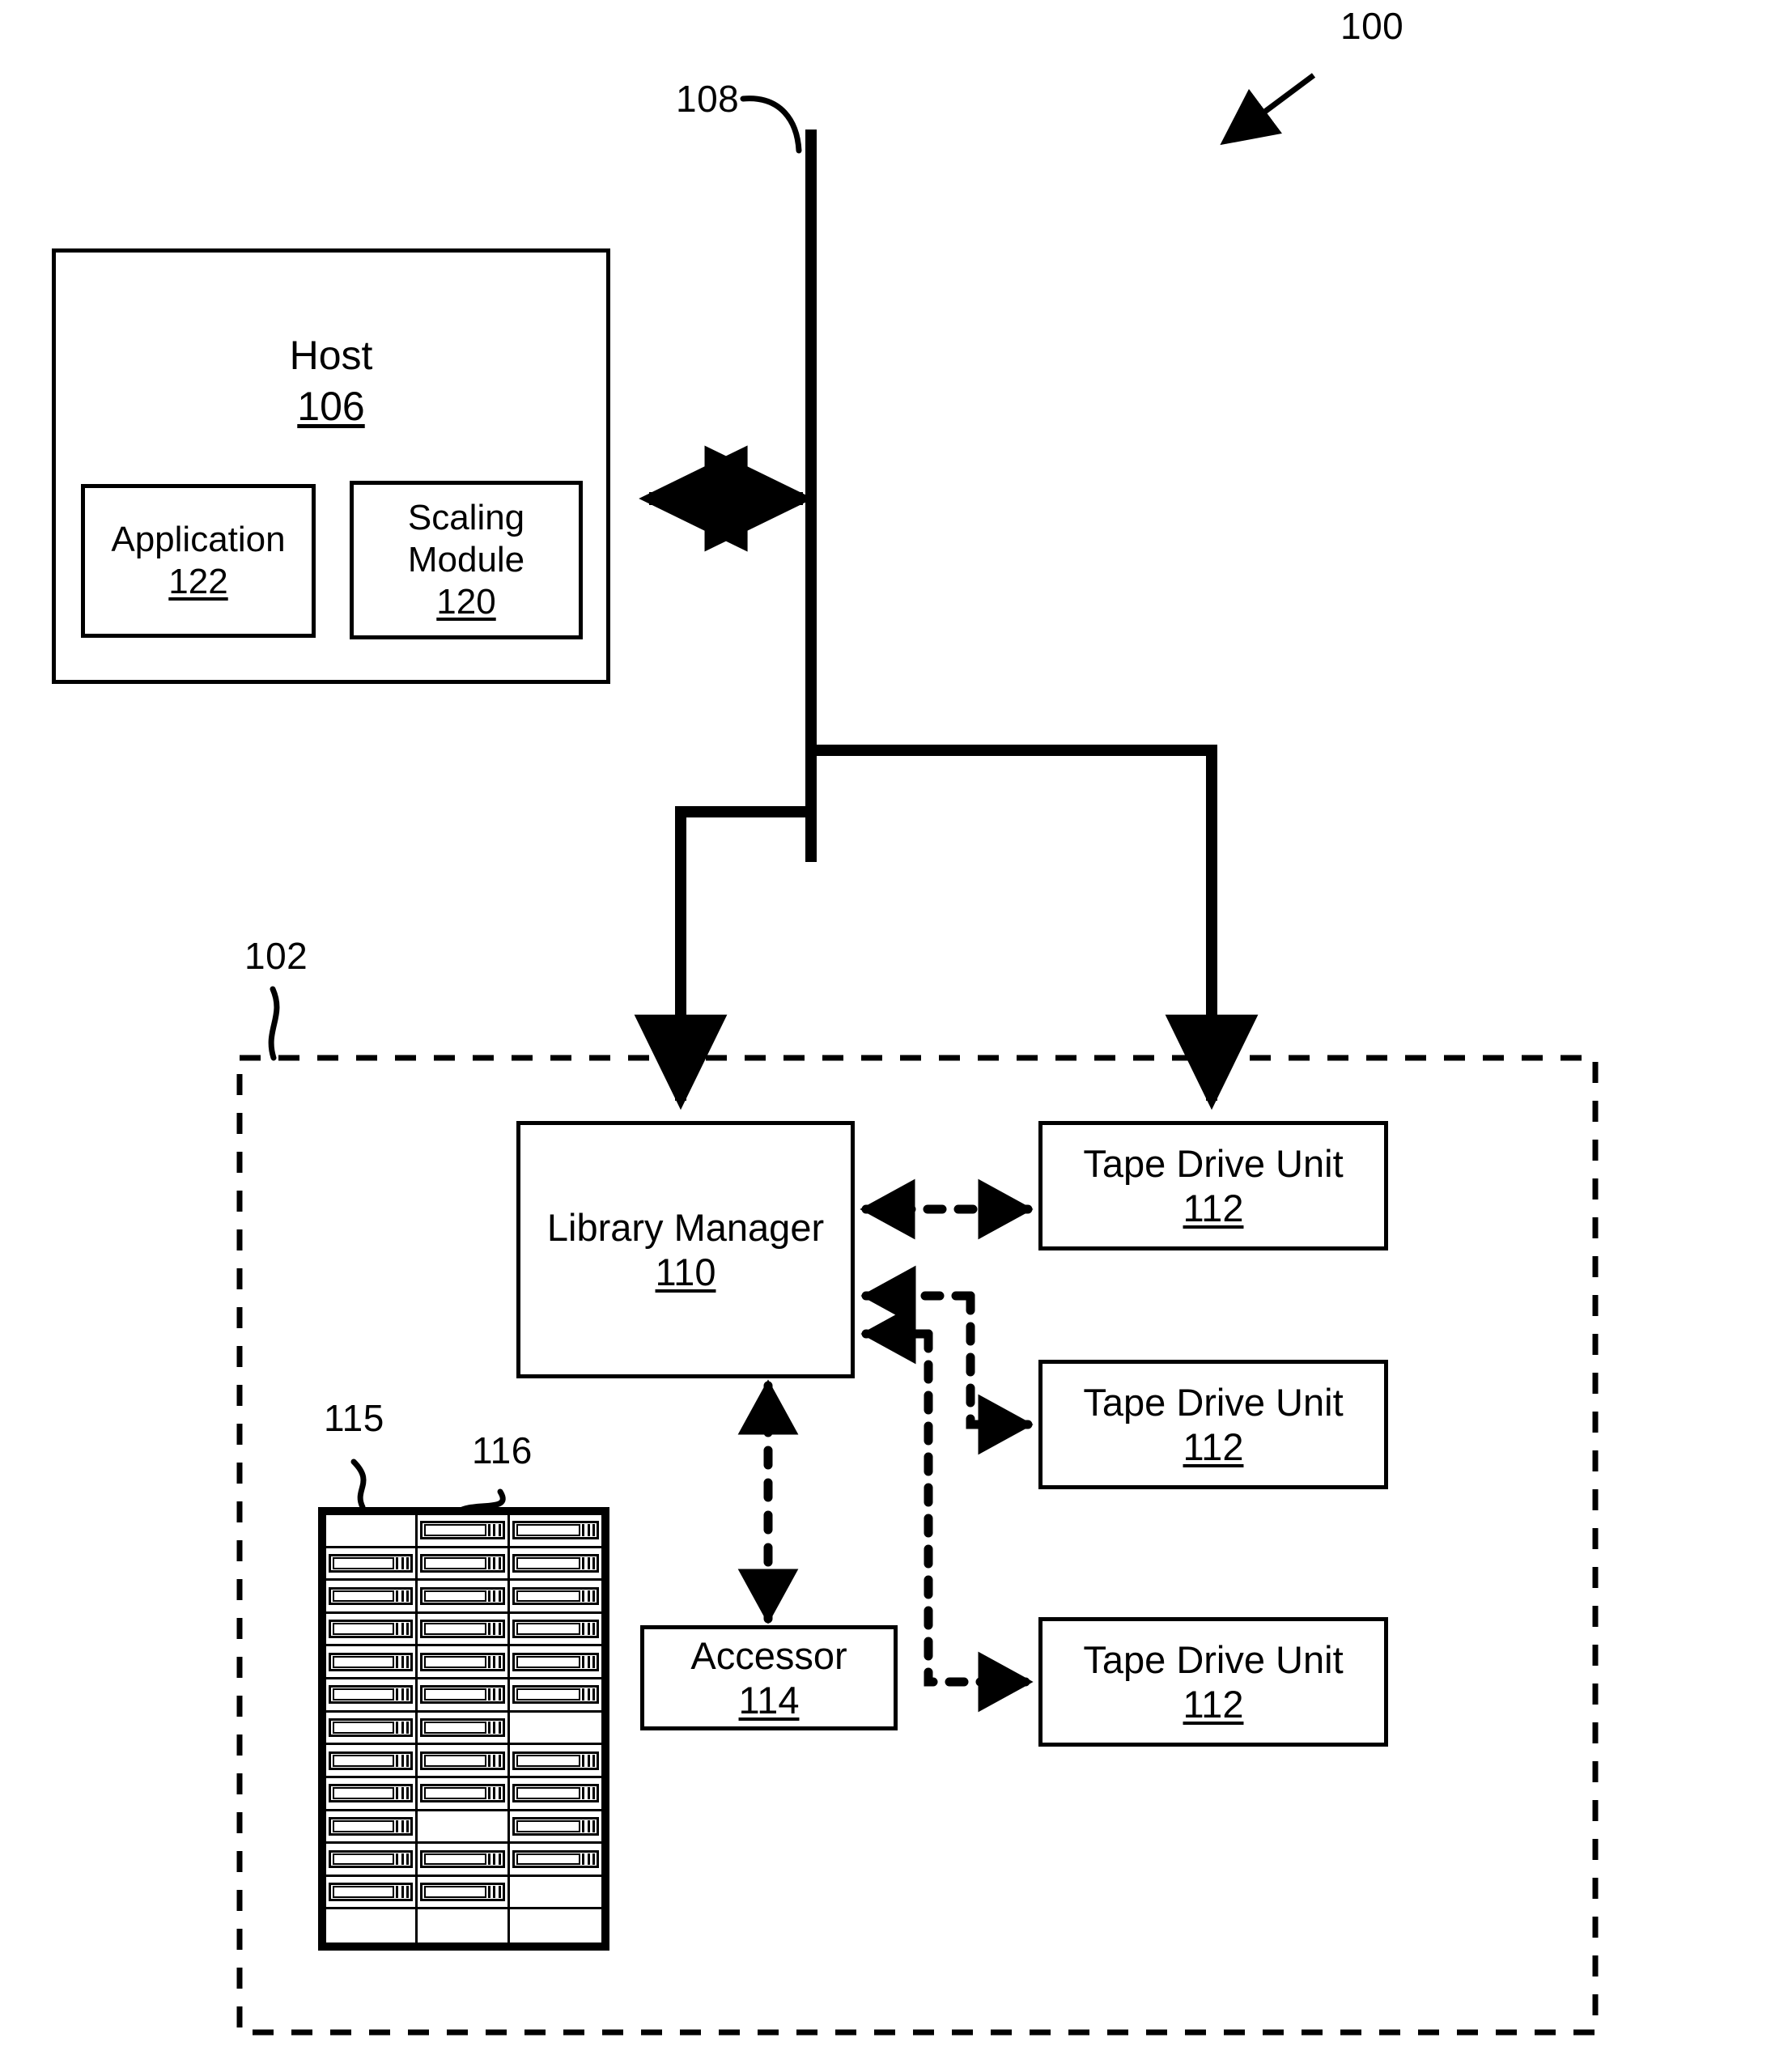 Image resolution: width=1792 pixels, height=2072 pixels. Describe the element at coordinates (466, 560) in the screenshot. I see `scaling-module-title-line2: Module` at that location.